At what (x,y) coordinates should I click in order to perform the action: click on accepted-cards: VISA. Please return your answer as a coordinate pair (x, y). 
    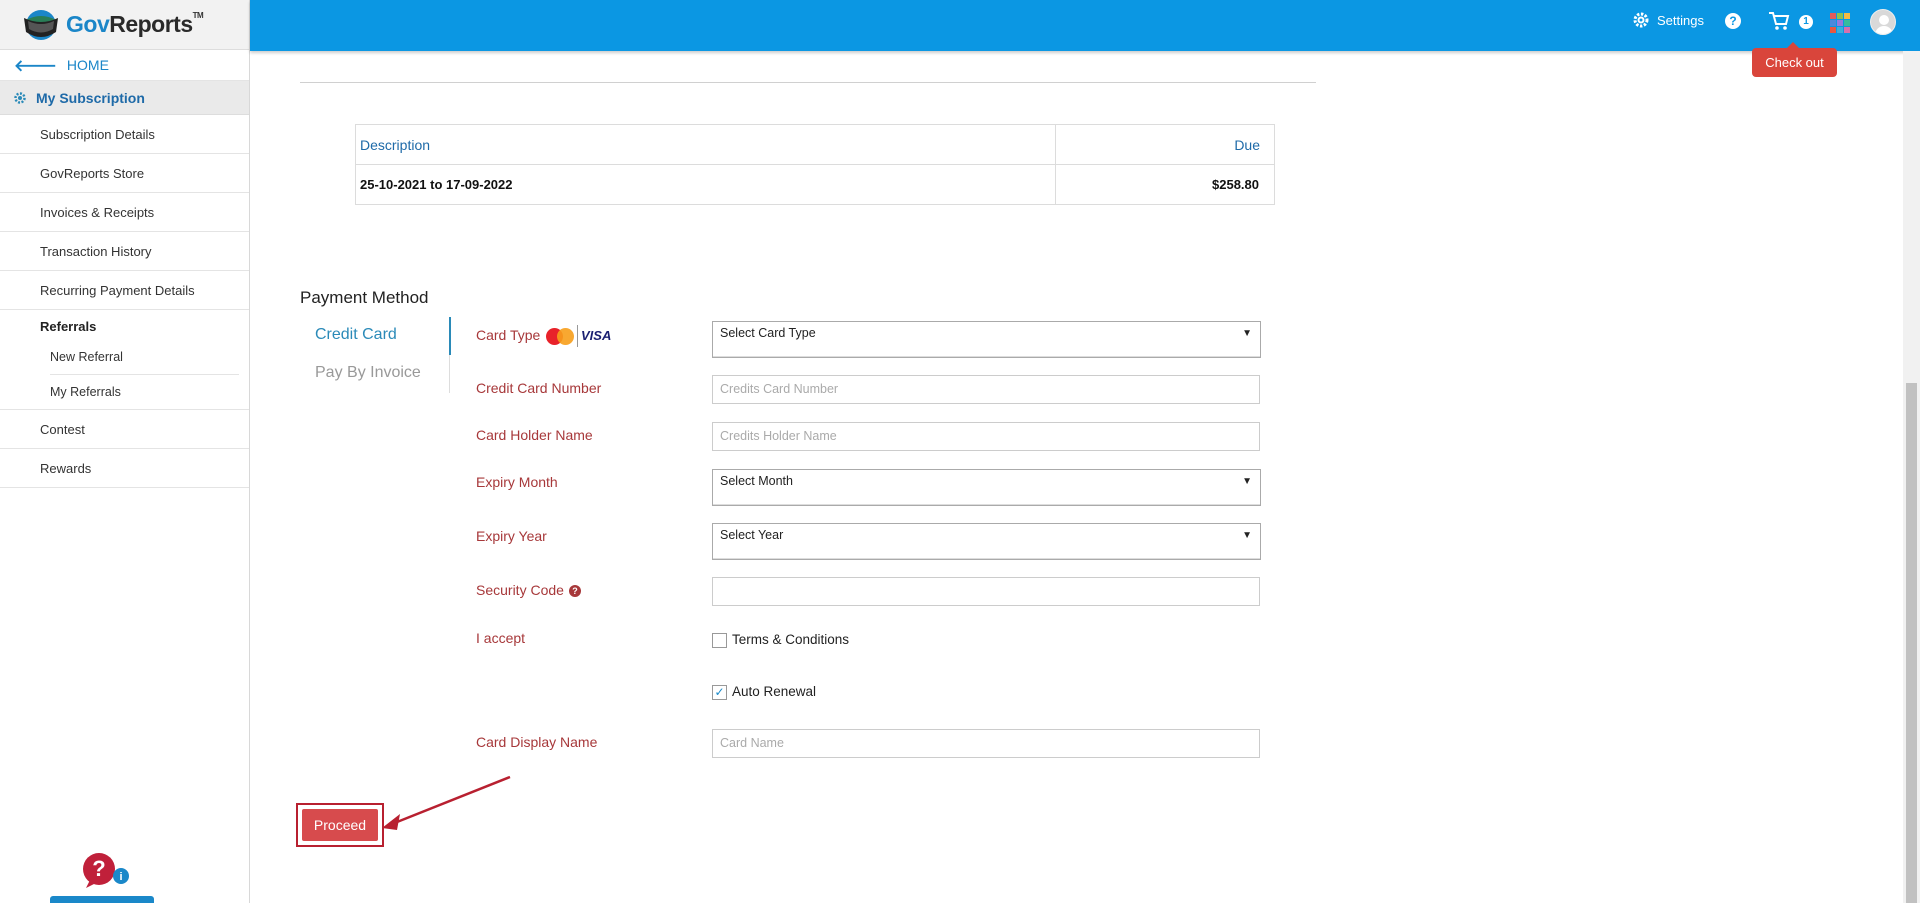
    Looking at the image, I should click on (578, 336).